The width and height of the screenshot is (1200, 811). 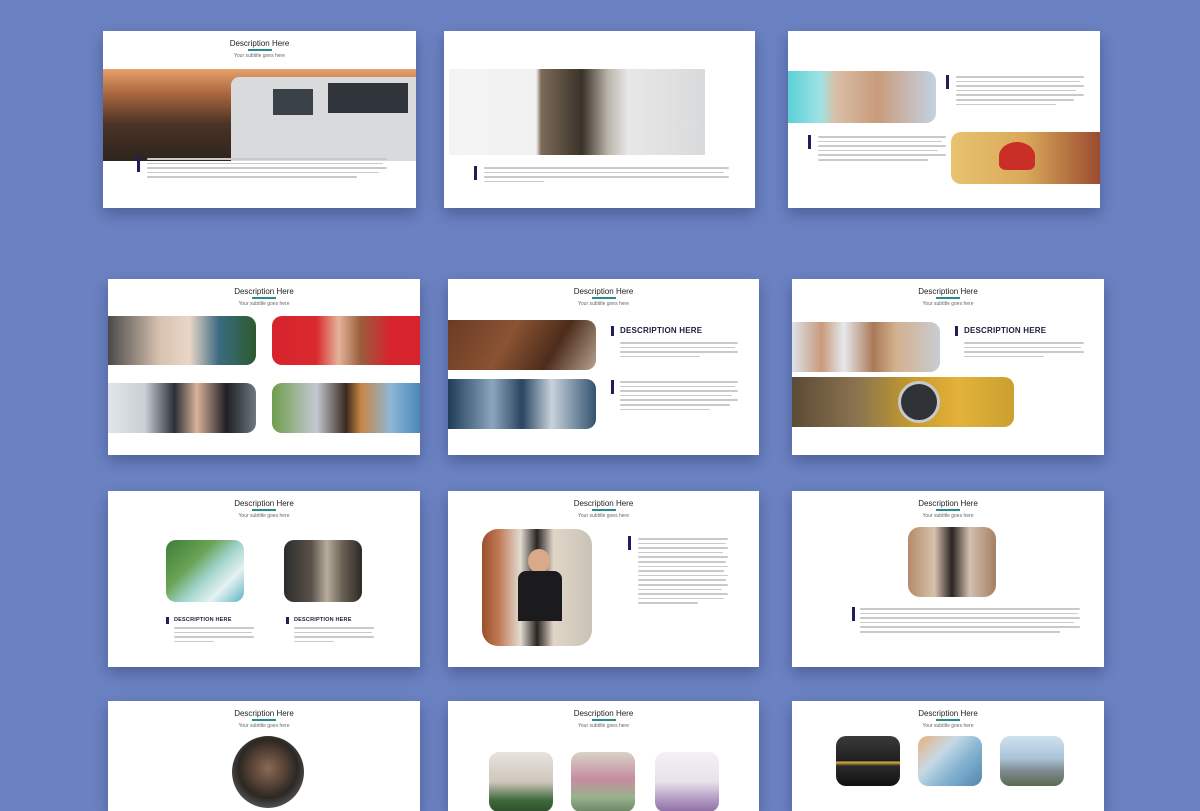 What do you see at coordinates (862, 97) in the screenshot?
I see `map-photo` at bounding box center [862, 97].